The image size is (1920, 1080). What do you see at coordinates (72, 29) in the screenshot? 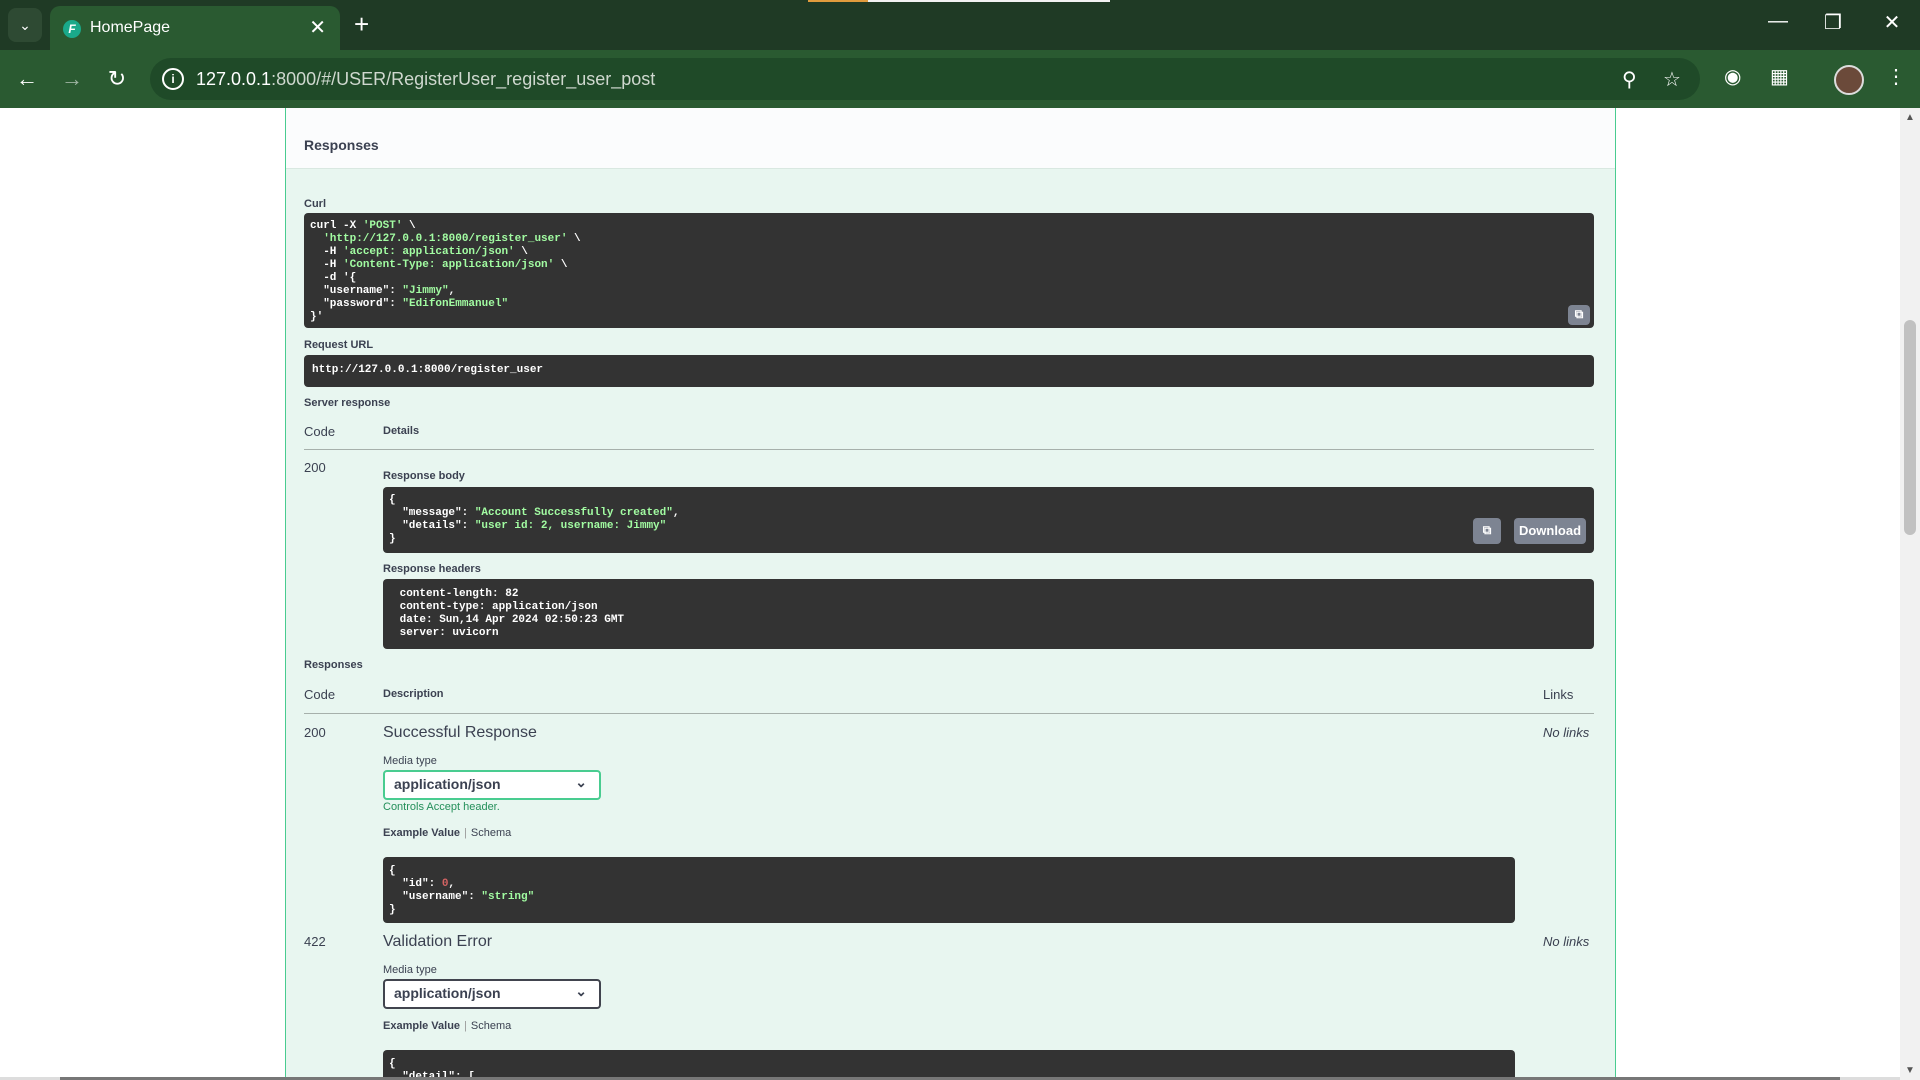
I see `fastapi-favicon-icon: F` at bounding box center [72, 29].